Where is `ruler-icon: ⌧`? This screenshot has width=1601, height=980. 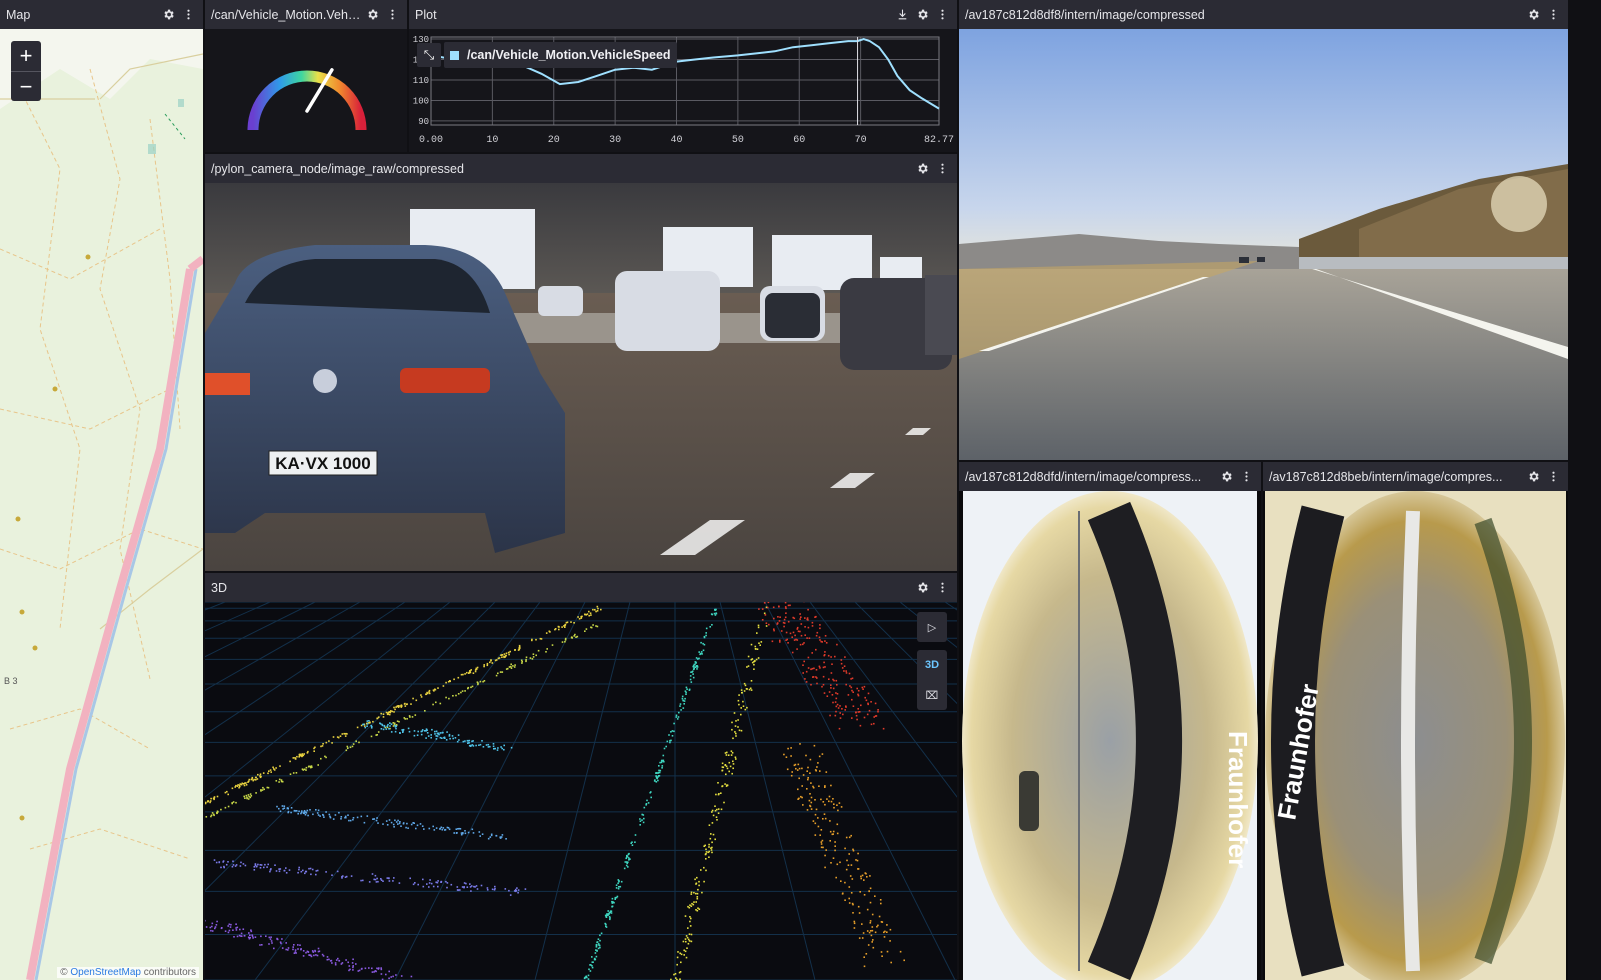 ruler-icon: ⌧ is located at coordinates (932, 695).